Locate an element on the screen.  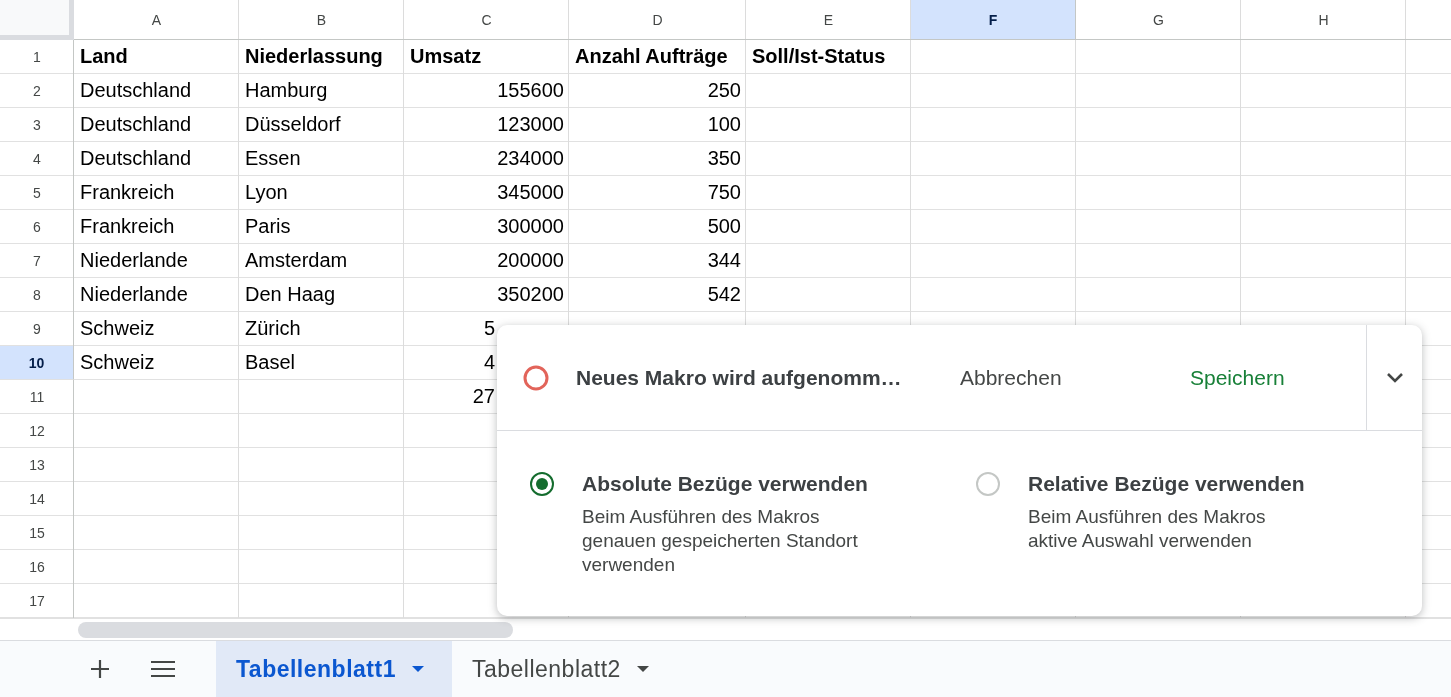
row-header: 6 is located at coordinates (37, 227).